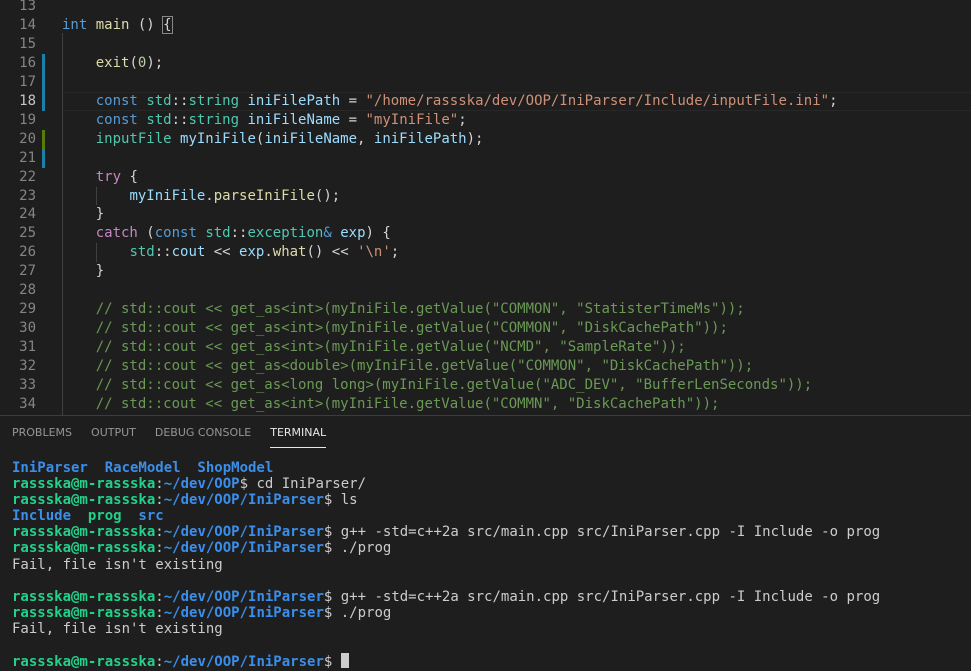 The height and width of the screenshot is (671, 971). What do you see at coordinates (203, 437) in the screenshot?
I see `tab-debug-console: DEBUG CONSOLE` at bounding box center [203, 437].